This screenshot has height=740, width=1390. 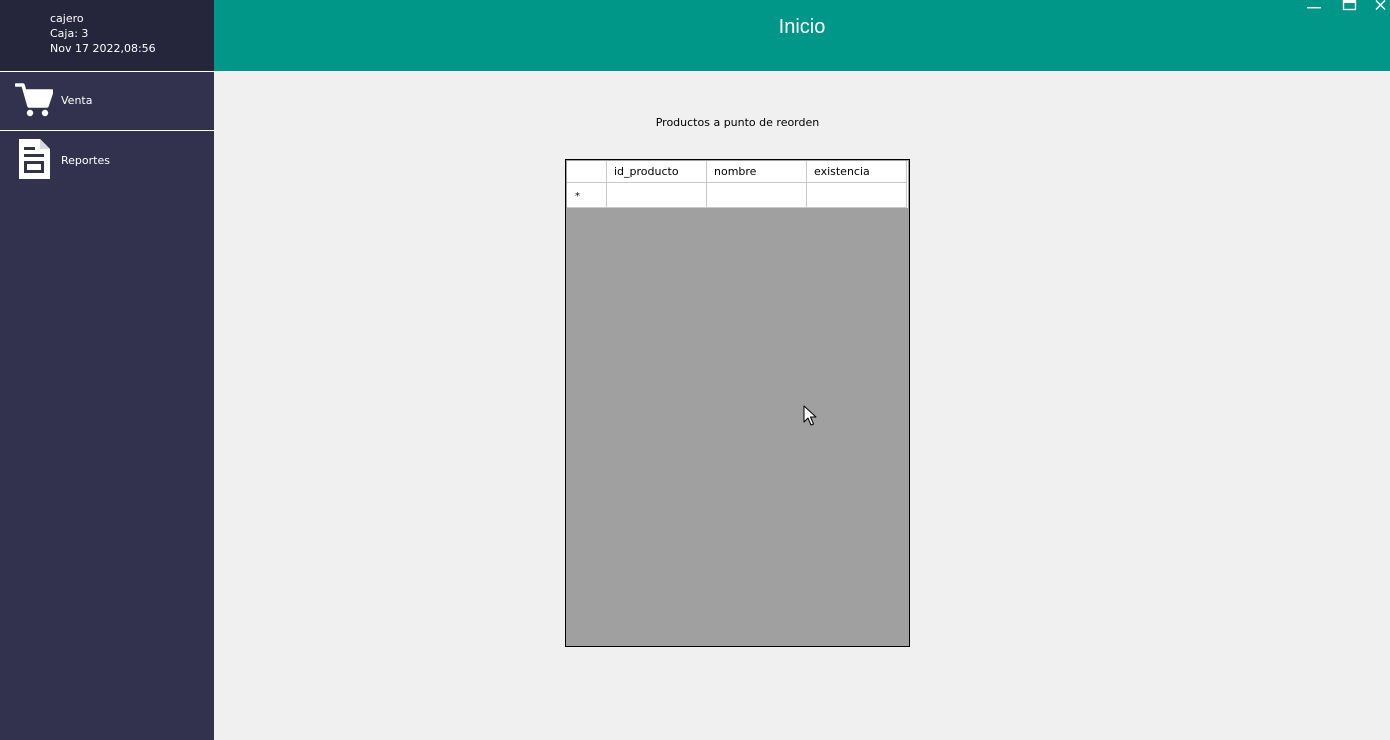 I want to click on sidebar-item-label: Reportes, so click(x=85, y=160).